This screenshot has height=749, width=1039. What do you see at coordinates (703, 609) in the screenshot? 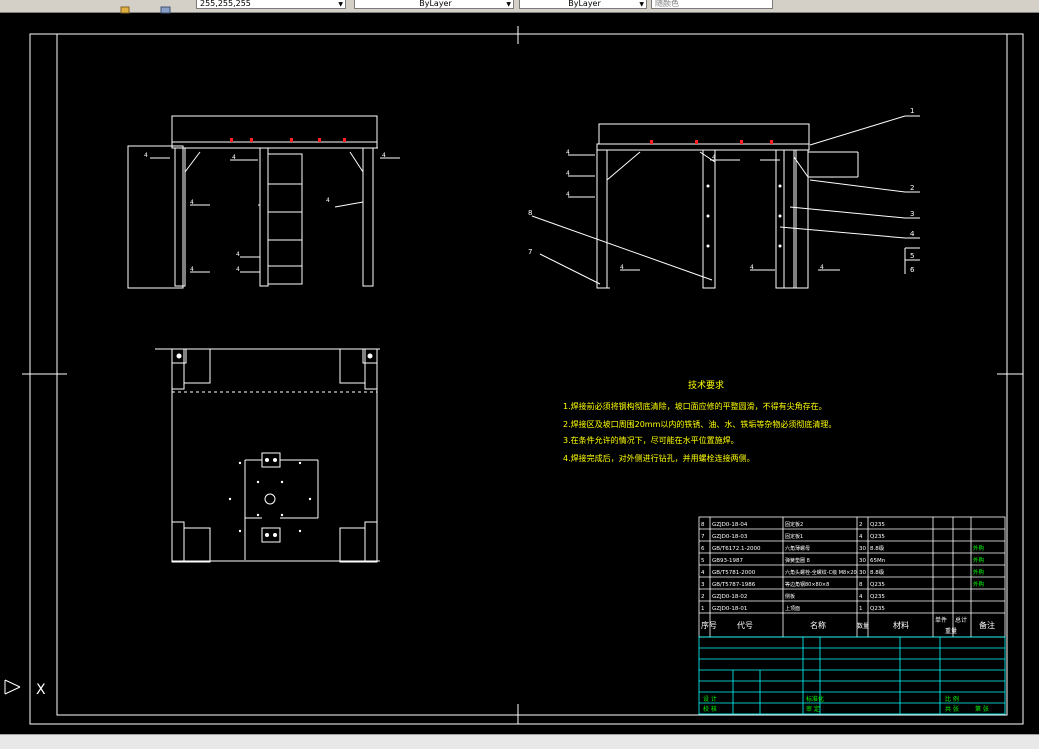
I see `bom-cell-no: 1` at bounding box center [703, 609].